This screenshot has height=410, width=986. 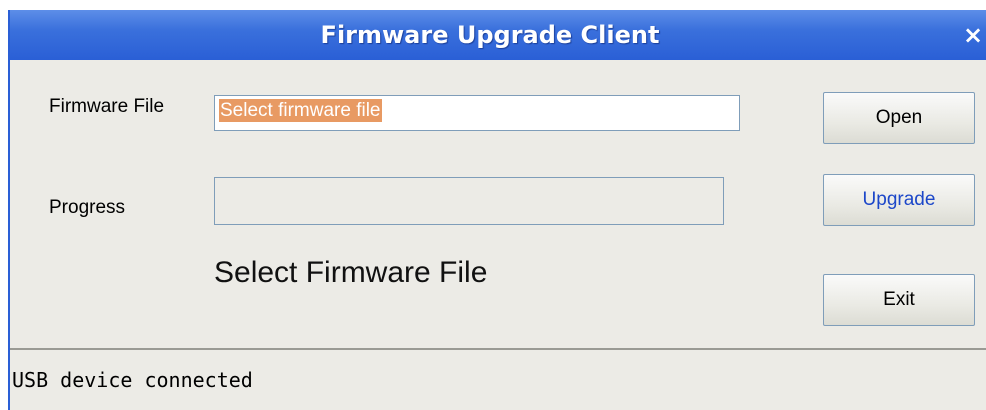 What do you see at coordinates (899, 300) in the screenshot?
I see `exit-button: Exit` at bounding box center [899, 300].